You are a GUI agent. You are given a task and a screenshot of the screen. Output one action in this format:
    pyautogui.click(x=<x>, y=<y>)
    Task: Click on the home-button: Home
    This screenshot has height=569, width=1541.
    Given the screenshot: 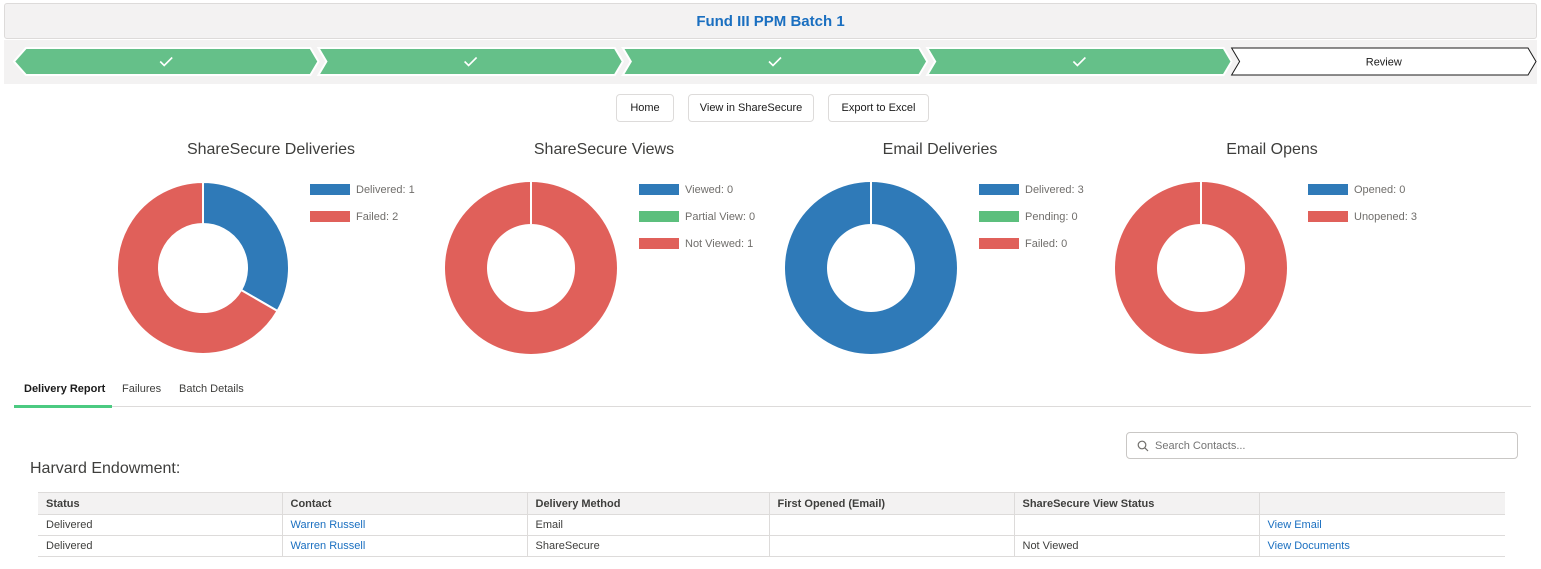 What is the action you would take?
    pyautogui.click(x=645, y=108)
    